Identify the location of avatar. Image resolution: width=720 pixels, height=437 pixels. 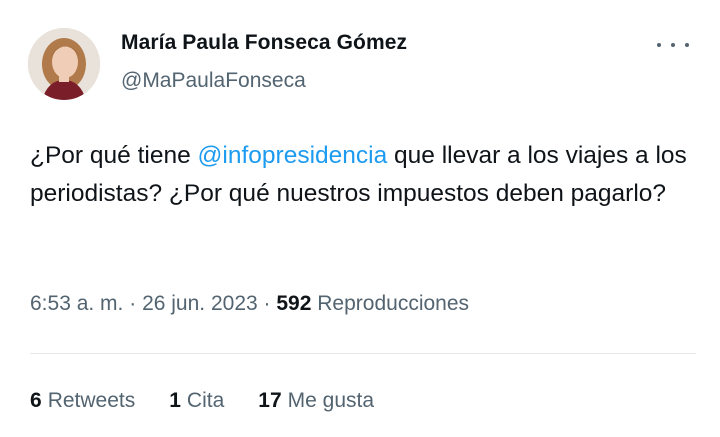
(64, 64).